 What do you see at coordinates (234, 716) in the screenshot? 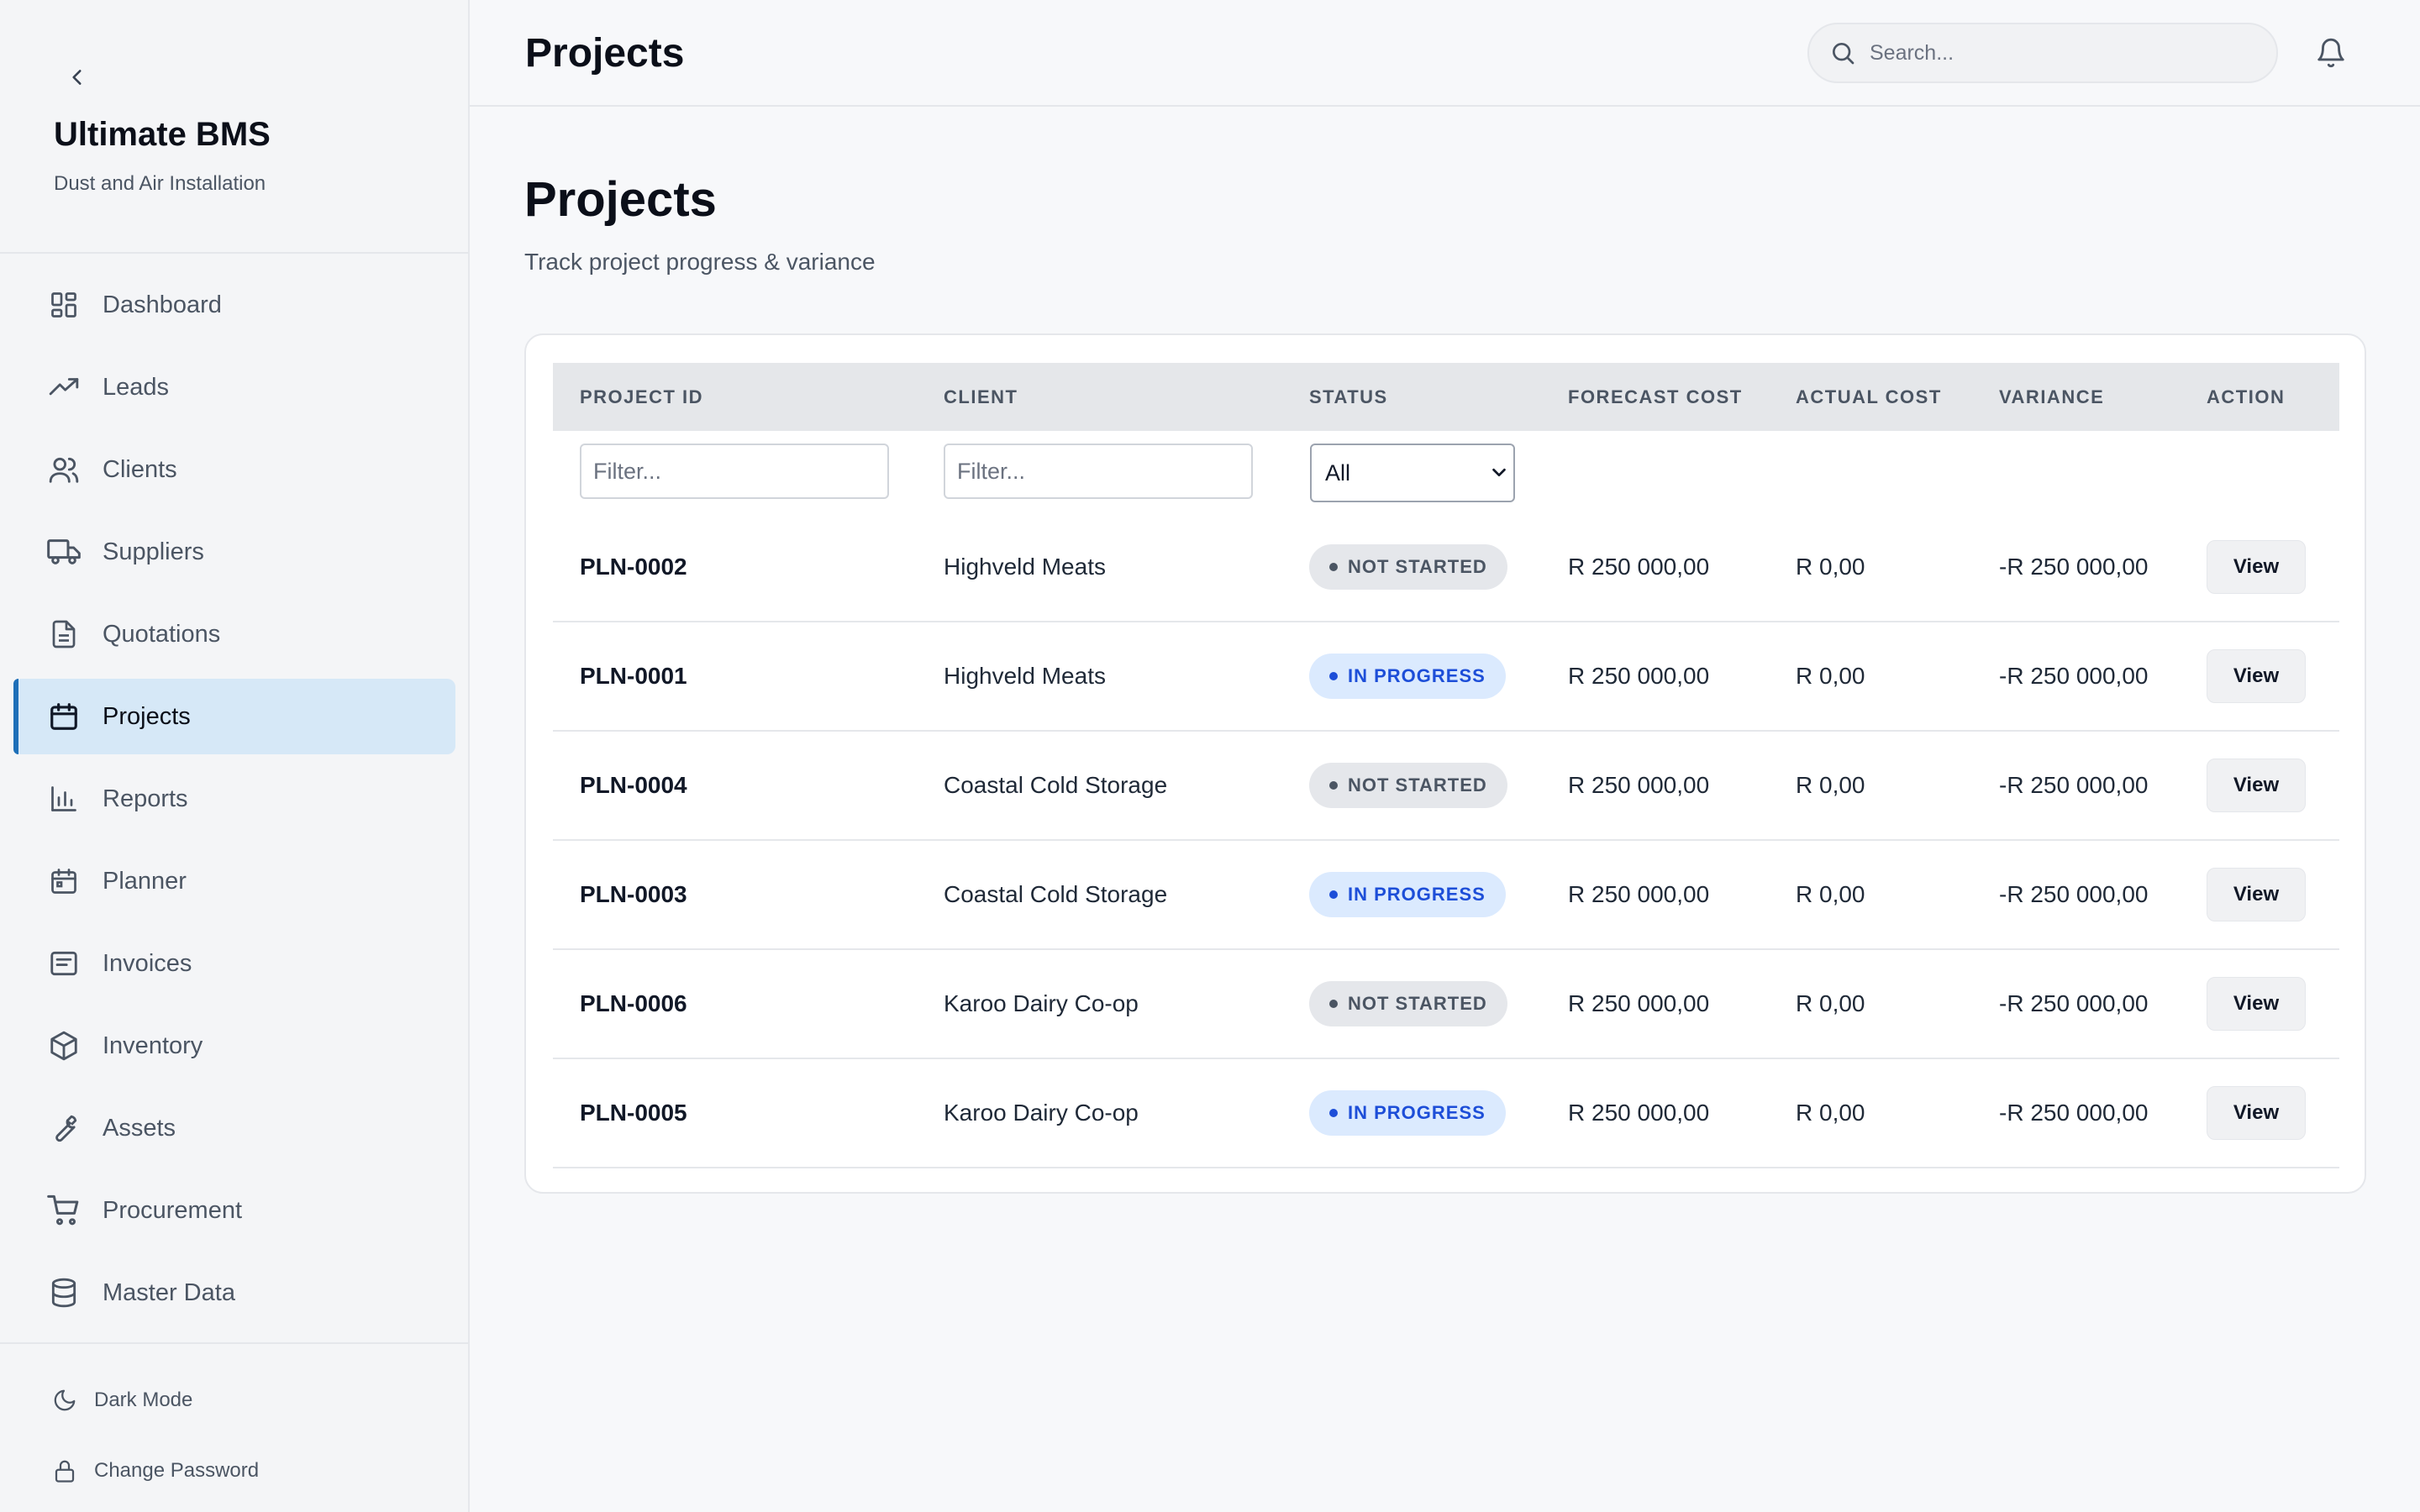
I see `sidebar-item-projects: Projects` at bounding box center [234, 716].